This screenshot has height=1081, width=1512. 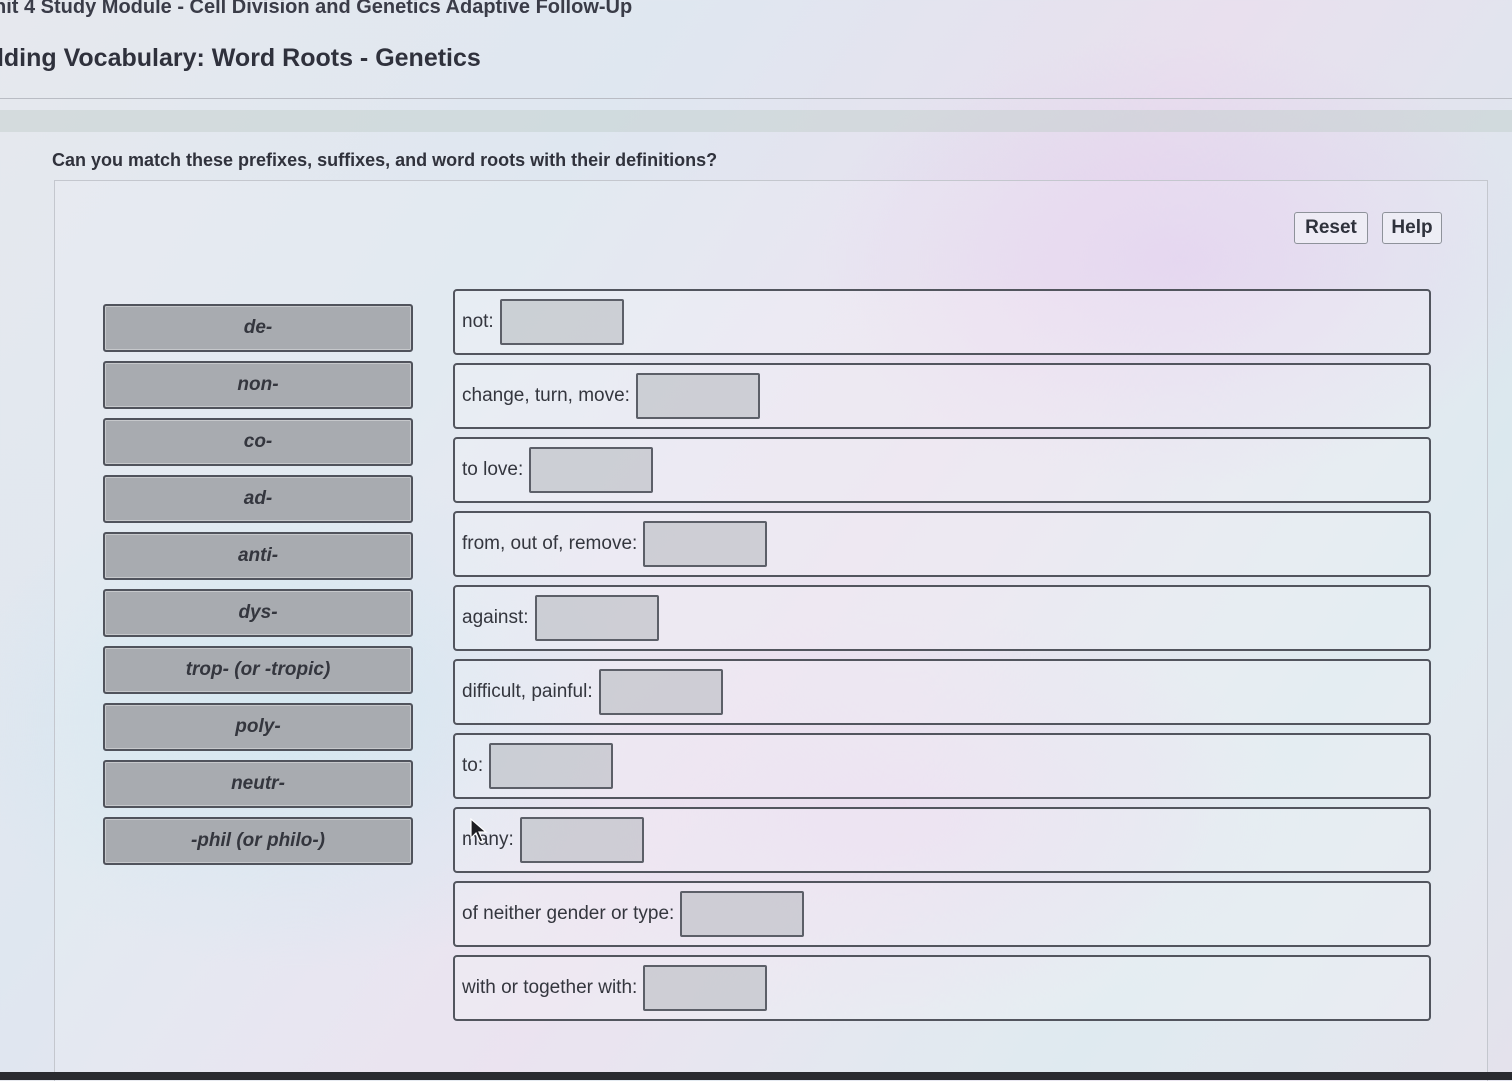 What do you see at coordinates (942, 988) in the screenshot?
I see `definition-row: with or together with:` at bounding box center [942, 988].